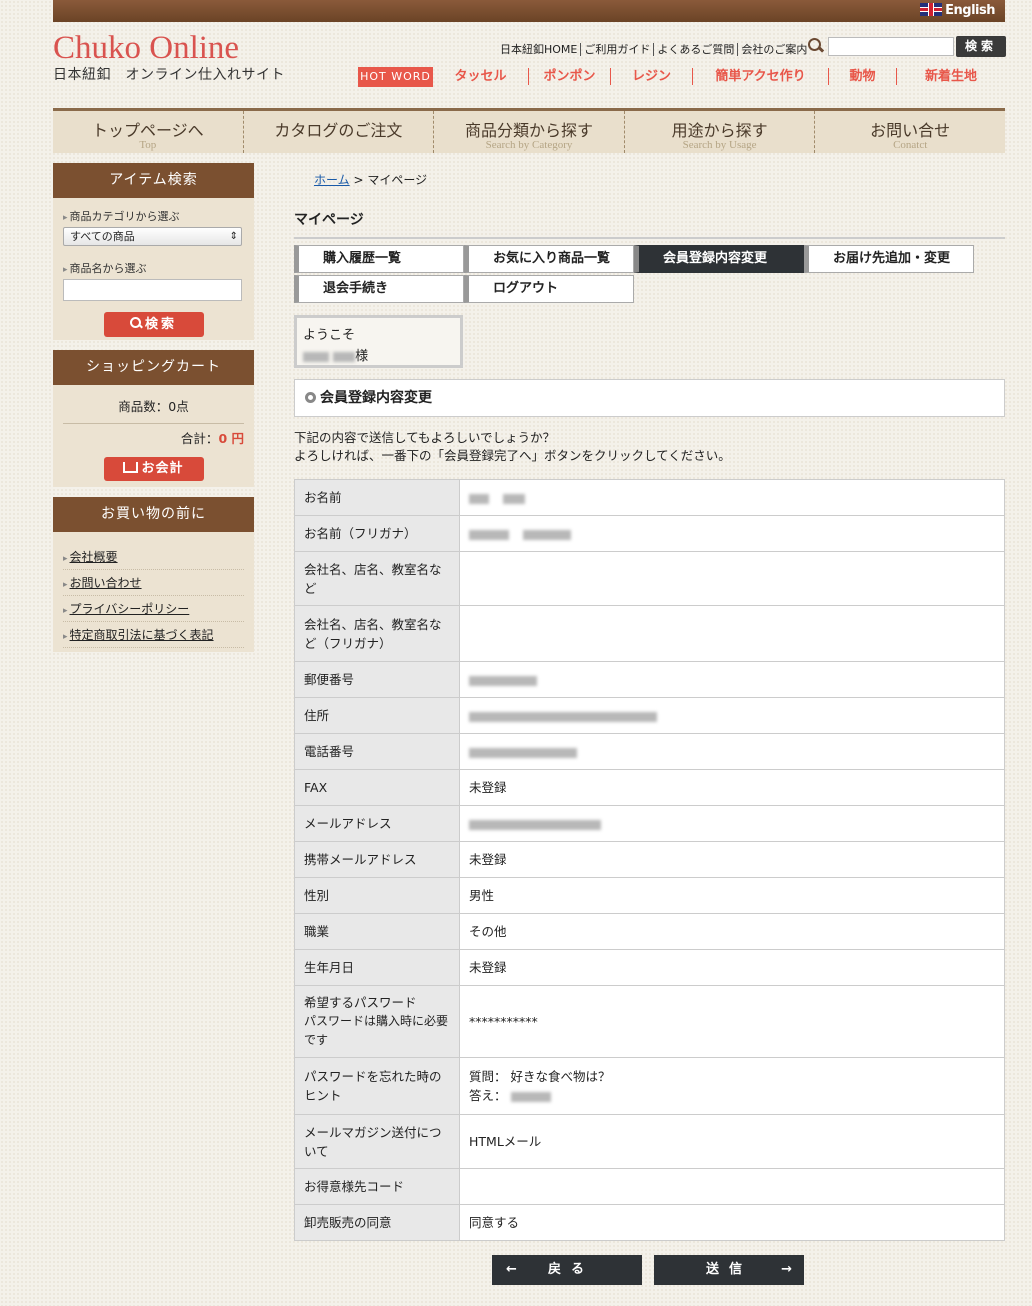 The image size is (1032, 1306). Describe the element at coordinates (153, 583) in the screenshot. I see `link-contact: お問い合わせ` at that location.